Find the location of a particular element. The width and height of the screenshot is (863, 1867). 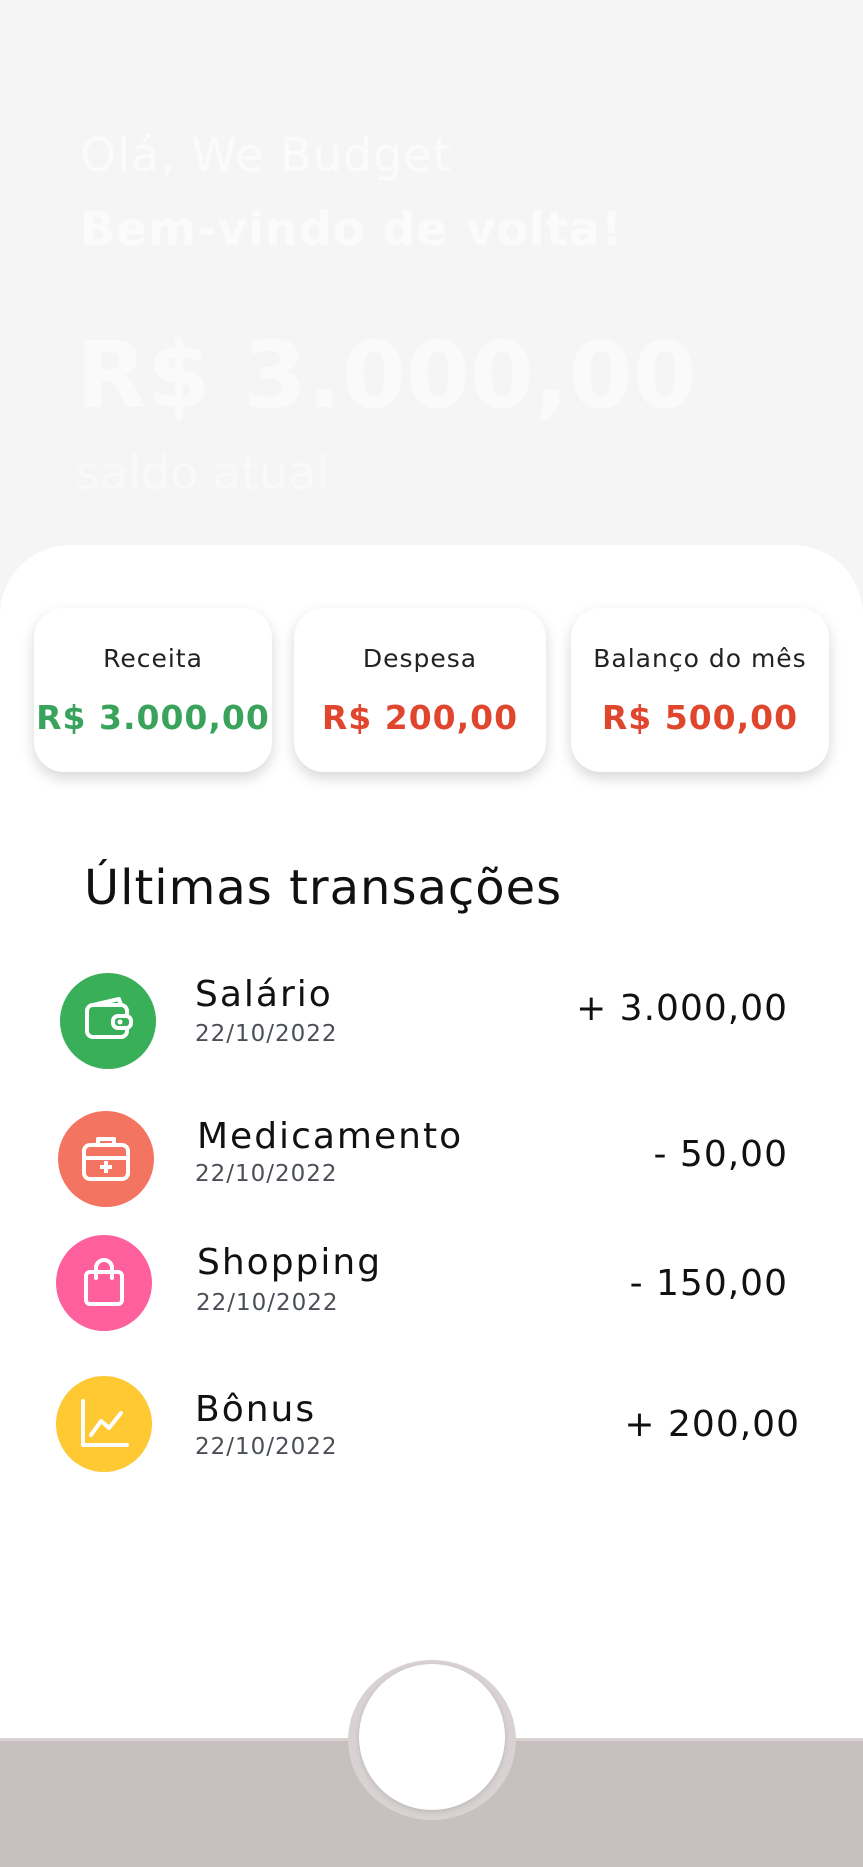

income-card: Receita R$ 3.000,00 is located at coordinates (153, 690).